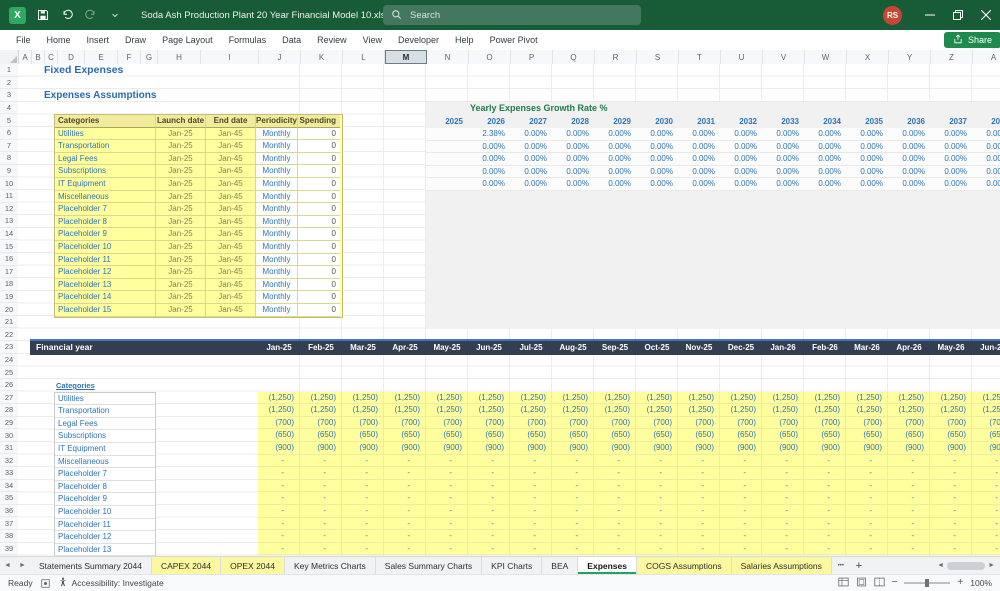 This screenshot has width=1000, height=591. I want to click on assumptions-end-date-cell: Jan-45, so click(231, 234).